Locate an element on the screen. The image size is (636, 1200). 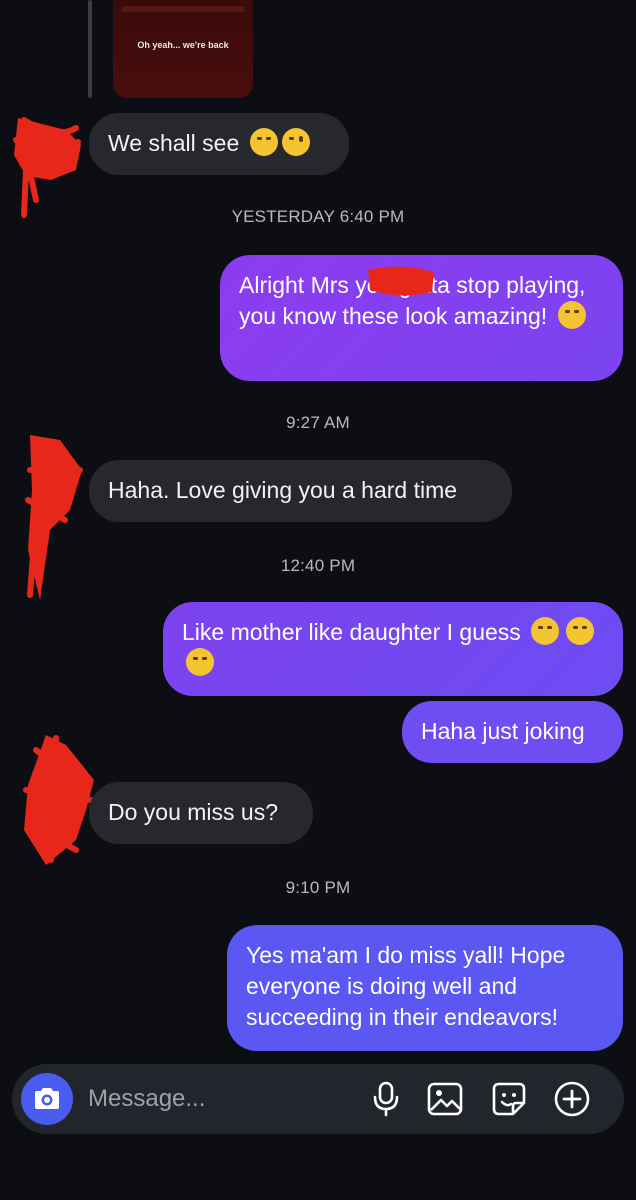
microphone-button is located at coordinates (386, 1099).